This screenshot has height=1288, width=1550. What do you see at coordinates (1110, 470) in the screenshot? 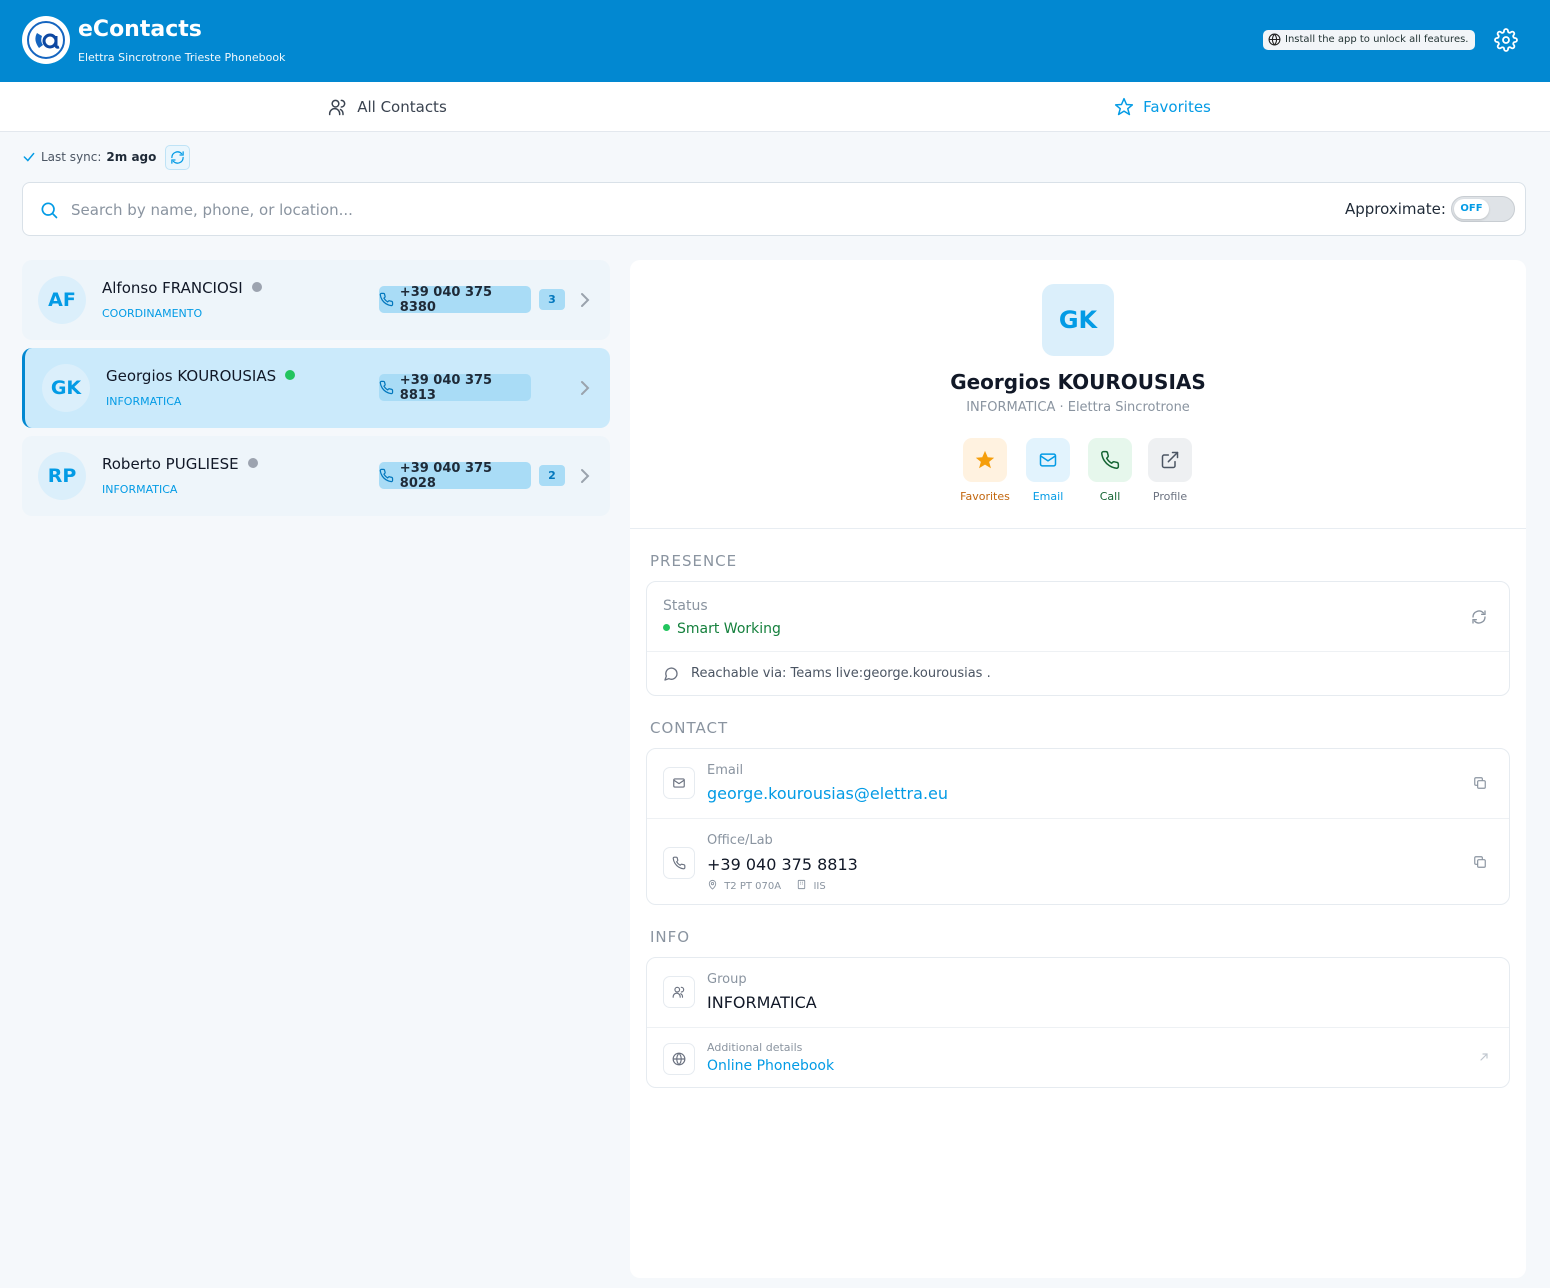
I see `call-button: Call` at bounding box center [1110, 470].